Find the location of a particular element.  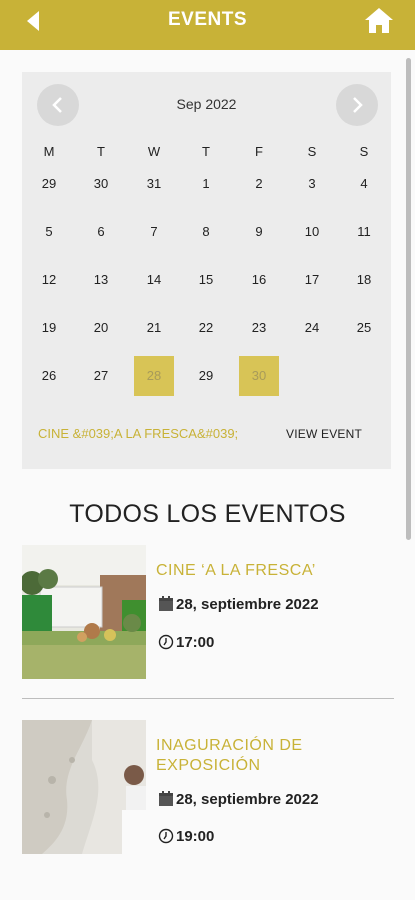

calendar-day-number: 26 is located at coordinates (49, 375).